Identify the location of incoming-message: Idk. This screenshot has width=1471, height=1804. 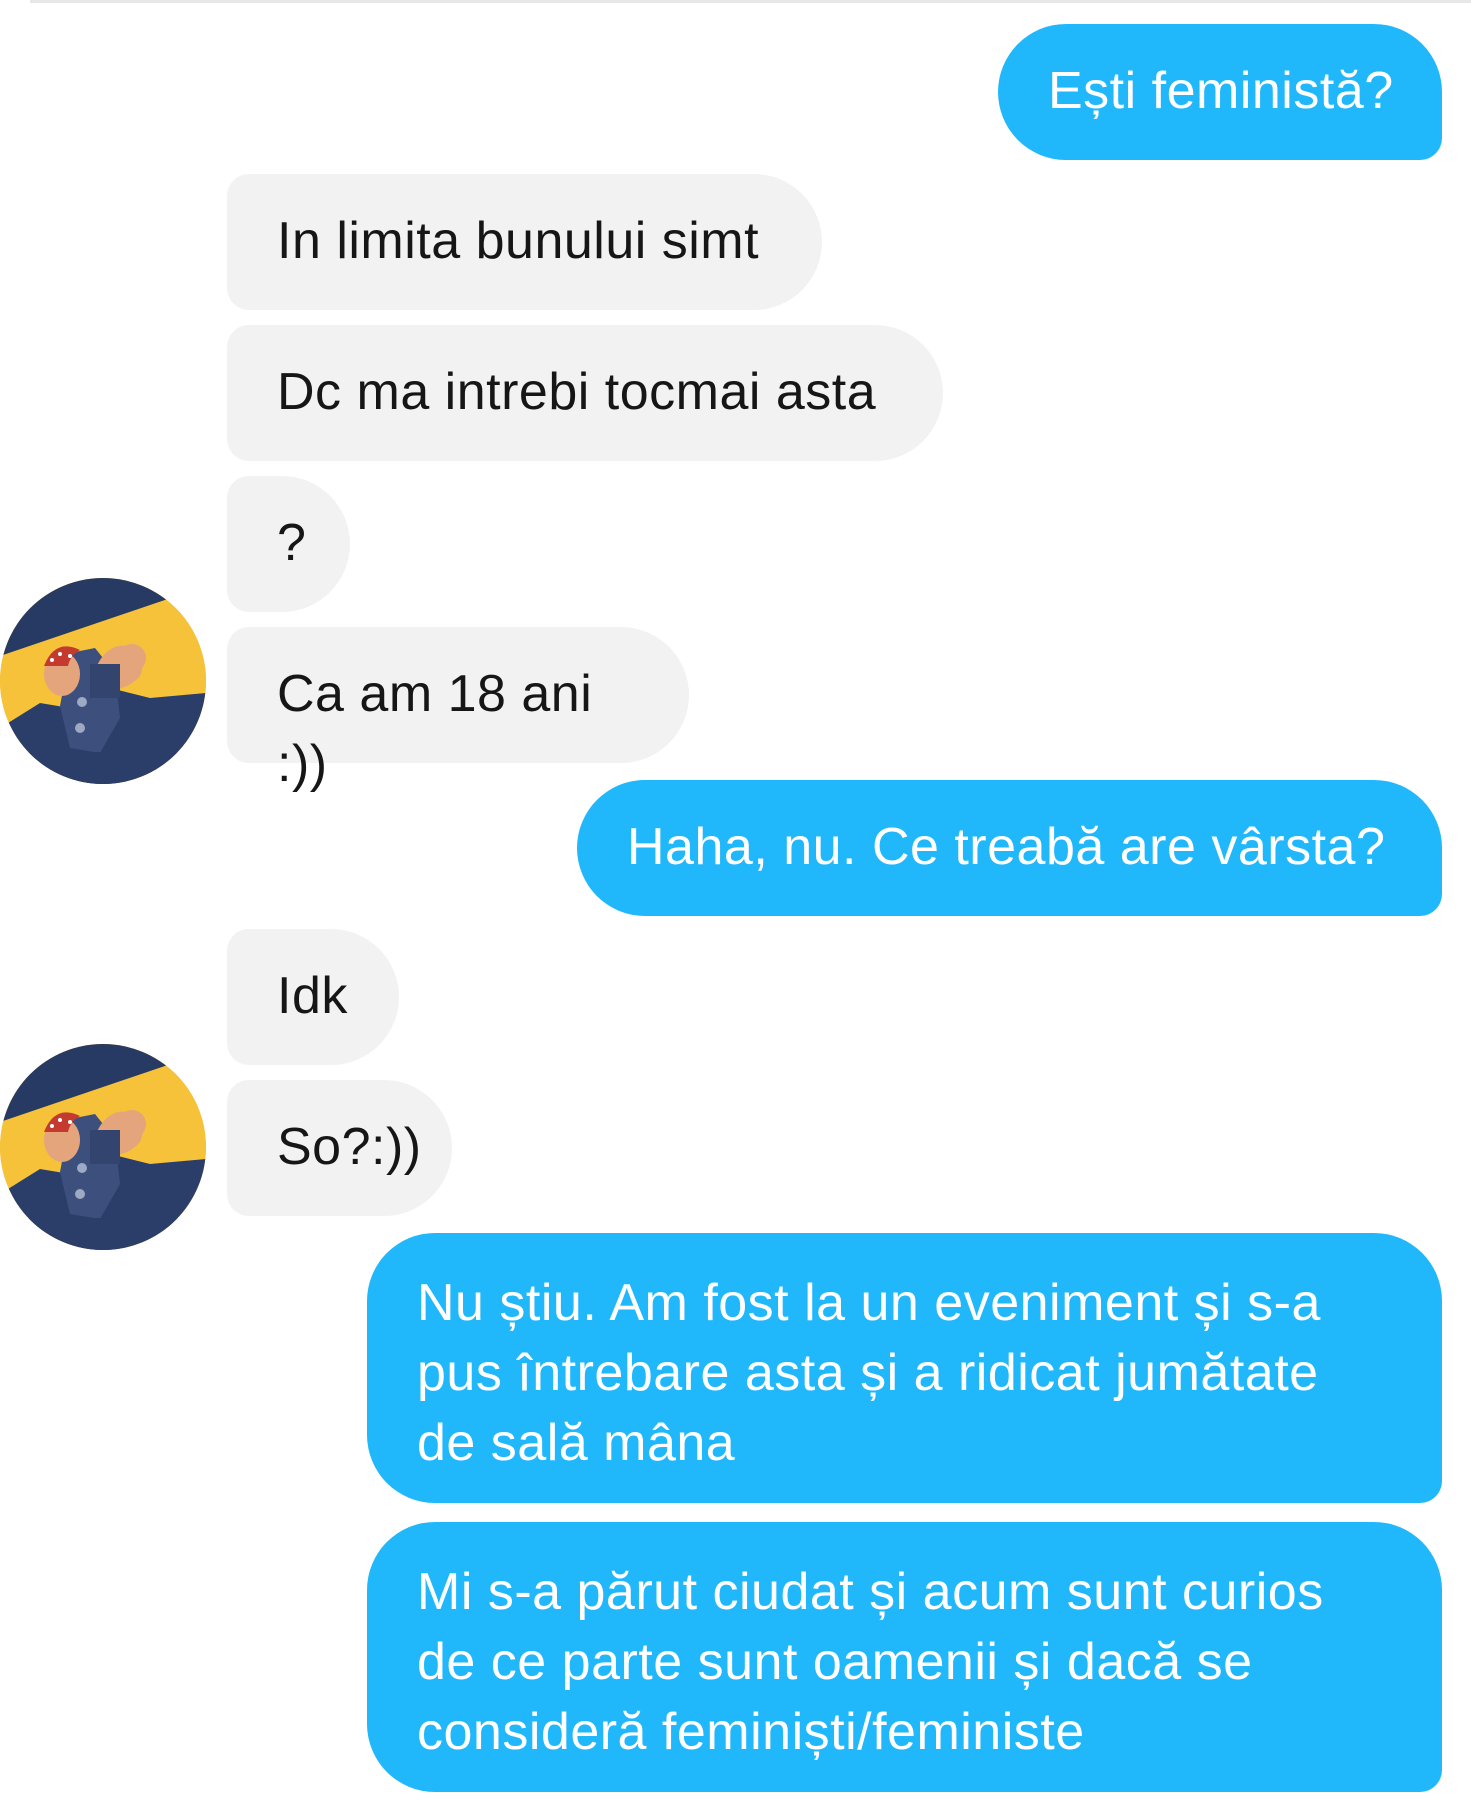
(313, 997).